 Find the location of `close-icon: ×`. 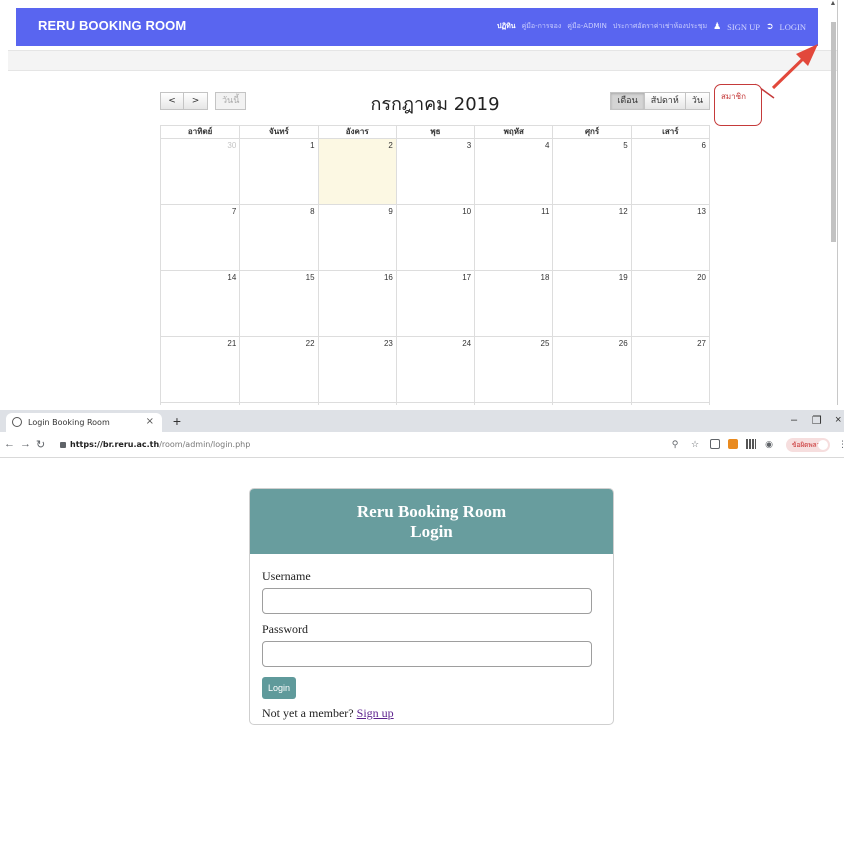

close-icon: × is located at coordinates (150, 421).